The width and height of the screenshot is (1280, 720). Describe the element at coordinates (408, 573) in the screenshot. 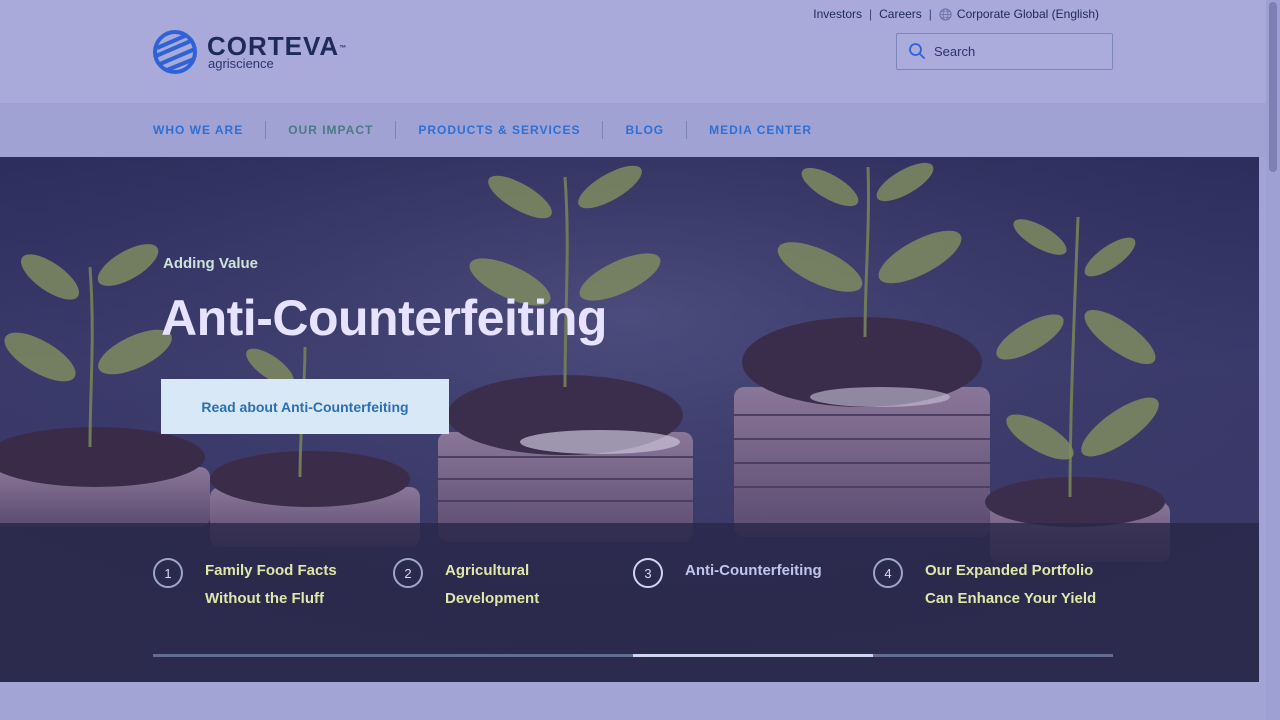

I see `slide-number: 2` at that location.